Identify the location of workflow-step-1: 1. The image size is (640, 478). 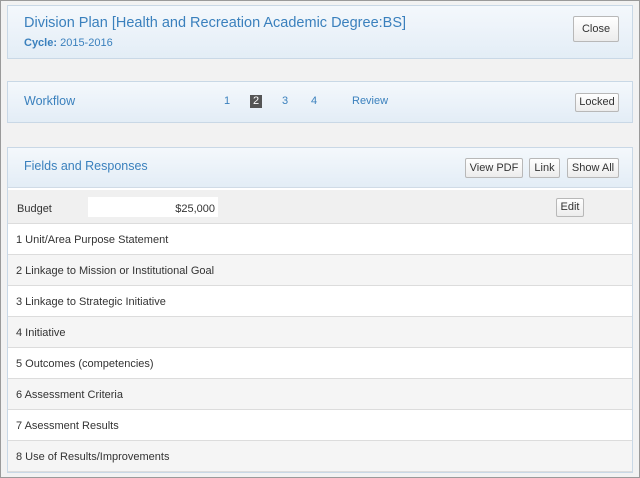
(227, 101).